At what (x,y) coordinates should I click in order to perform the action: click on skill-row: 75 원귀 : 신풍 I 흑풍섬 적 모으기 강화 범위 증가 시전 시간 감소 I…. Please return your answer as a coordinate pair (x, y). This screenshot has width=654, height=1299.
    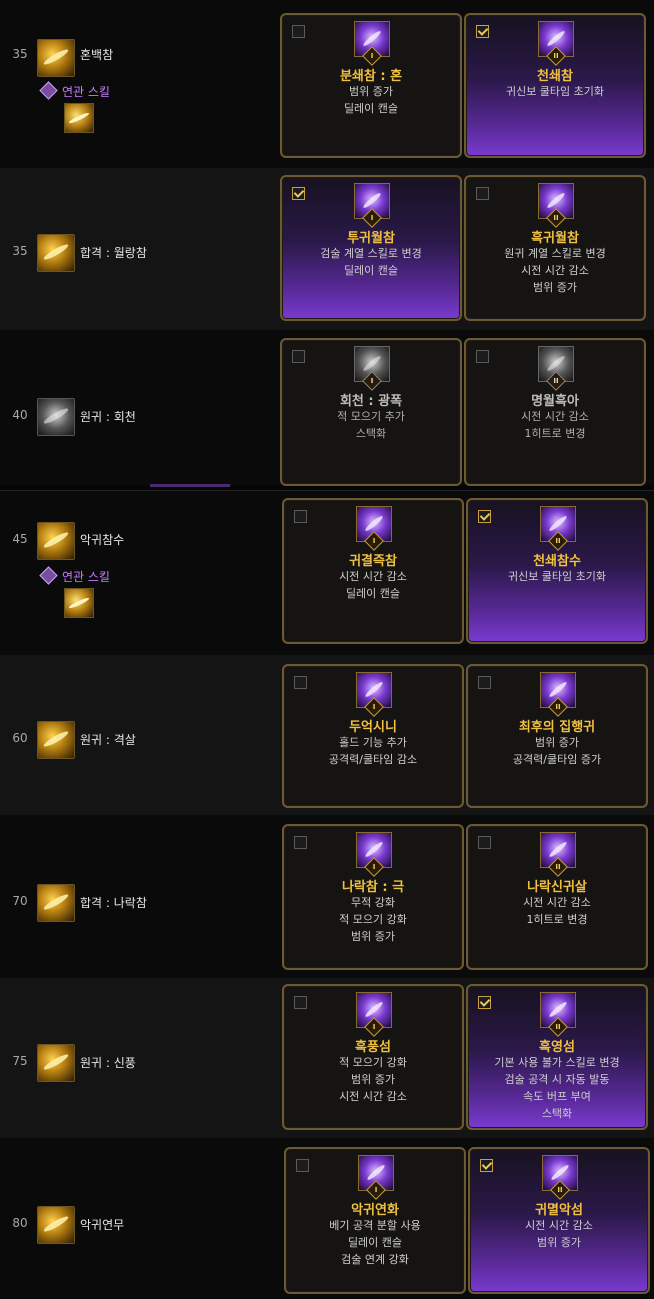
    Looking at the image, I should click on (327, 1058).